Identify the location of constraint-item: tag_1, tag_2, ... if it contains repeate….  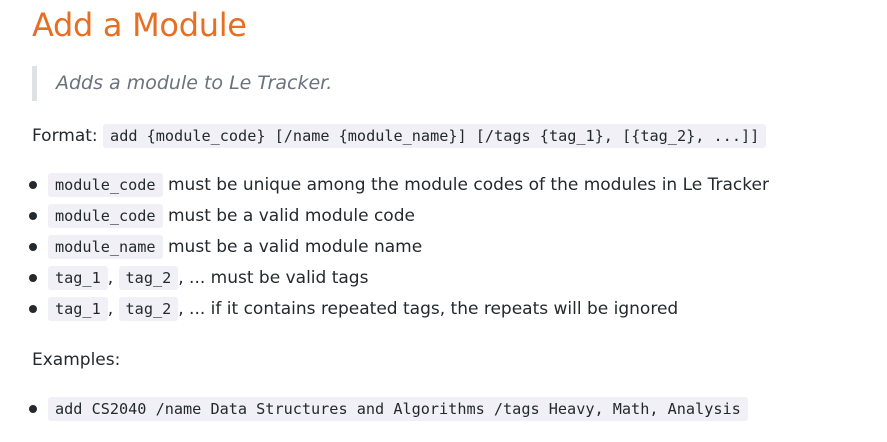
(354, 309).